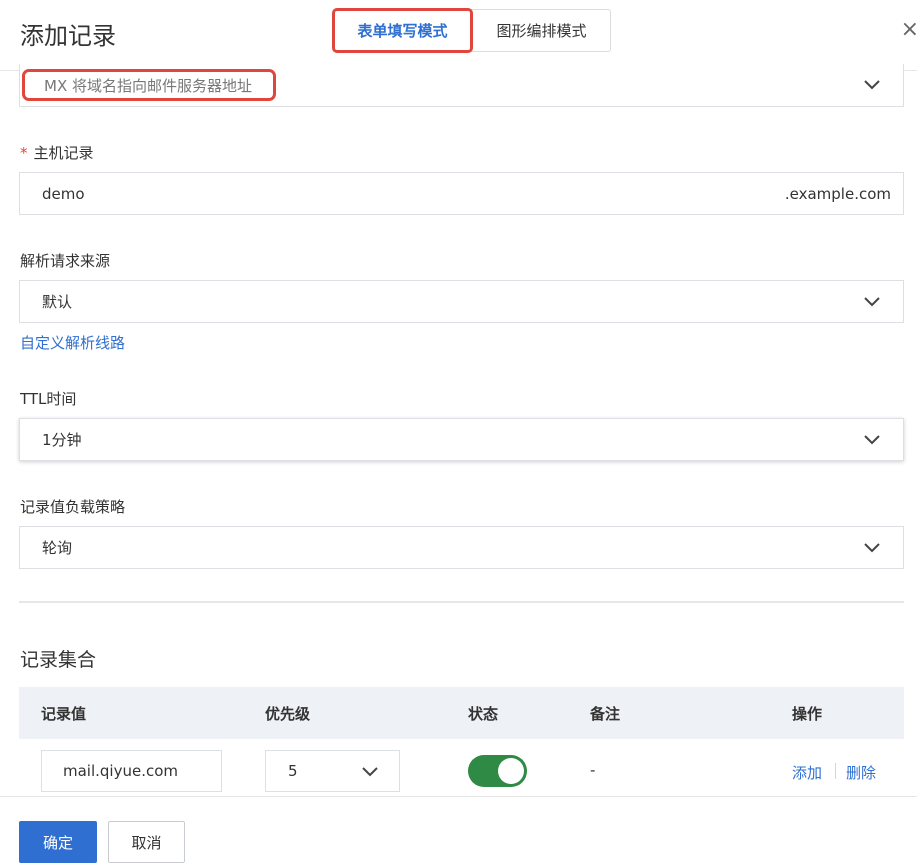  I want to click on action-separator, so click(835, 771).